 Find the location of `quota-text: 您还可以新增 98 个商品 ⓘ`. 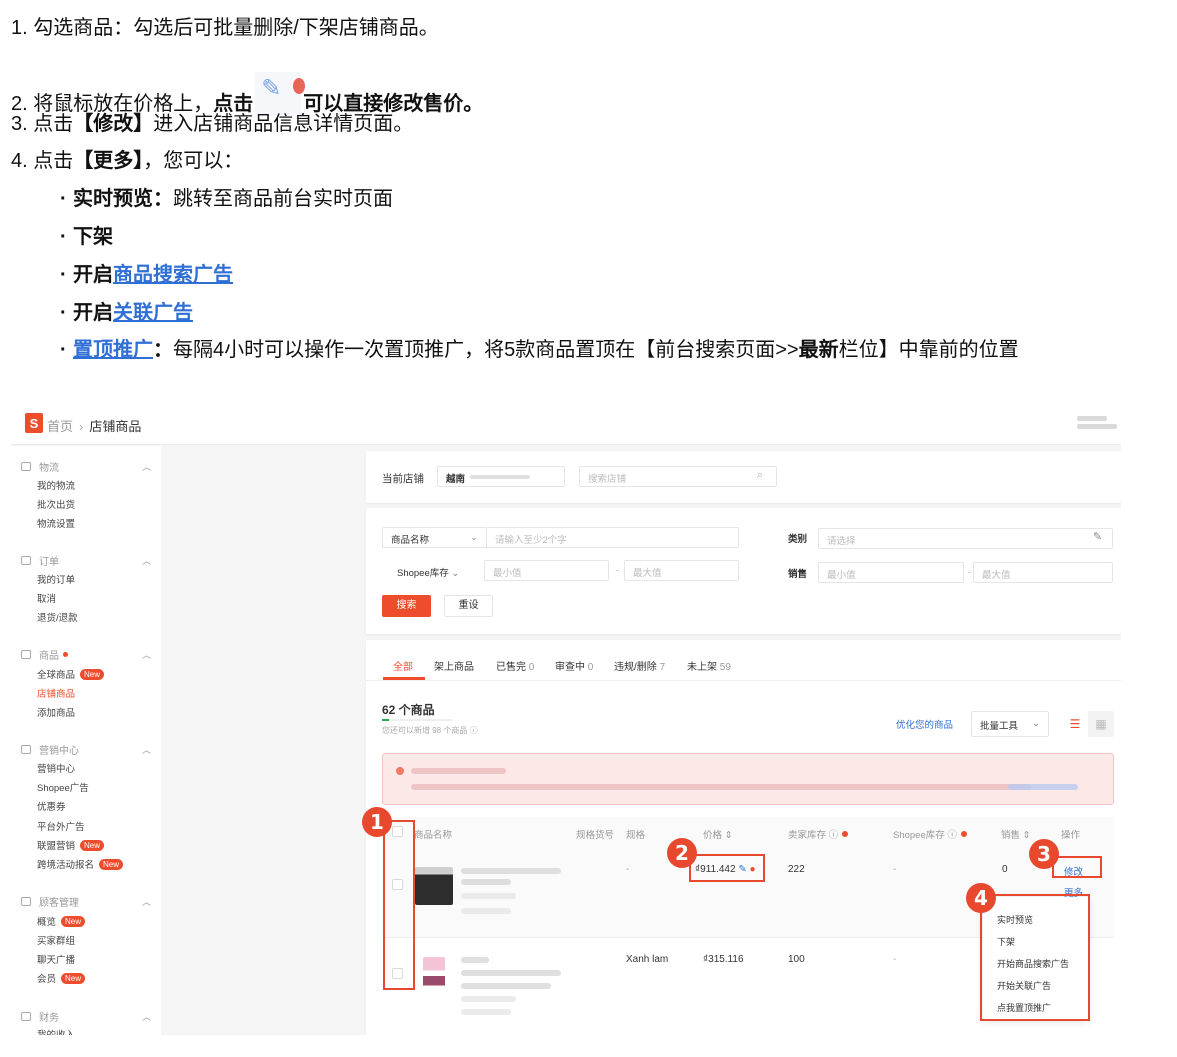

quota-text: 您还可以新增 98 个商品 ⓘ is located at coordinates (430, 730).